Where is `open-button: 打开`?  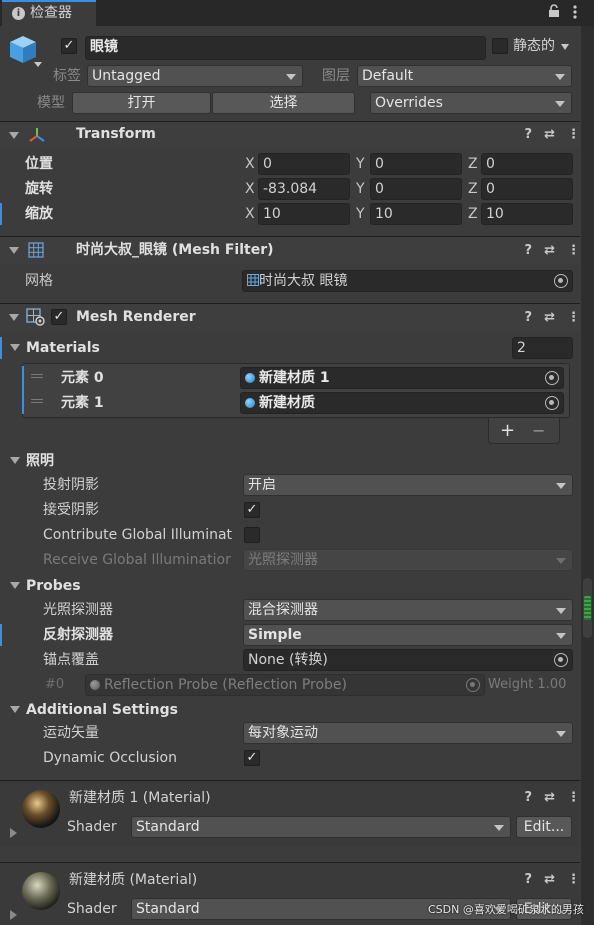
open-button: 打开 is located at coordinates (141, 103).